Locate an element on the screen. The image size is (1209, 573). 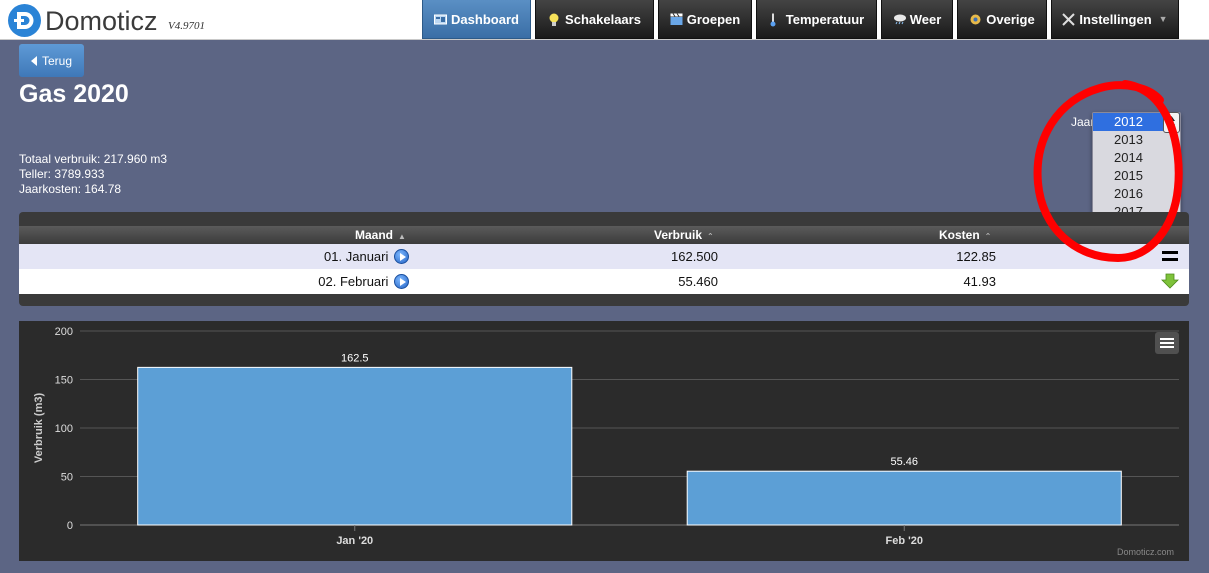
y-axis-label: Verbruik (m3) is located at coordinates (39, 428).